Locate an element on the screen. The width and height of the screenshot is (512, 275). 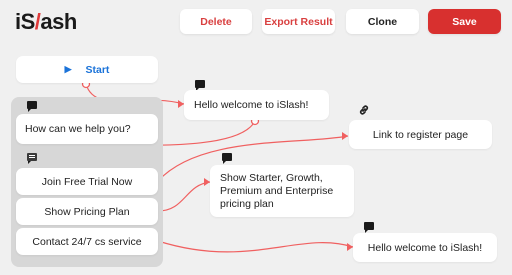
welcome-message-node-2: Hello welcome to iSlash! is located at coordinates (425, 247).